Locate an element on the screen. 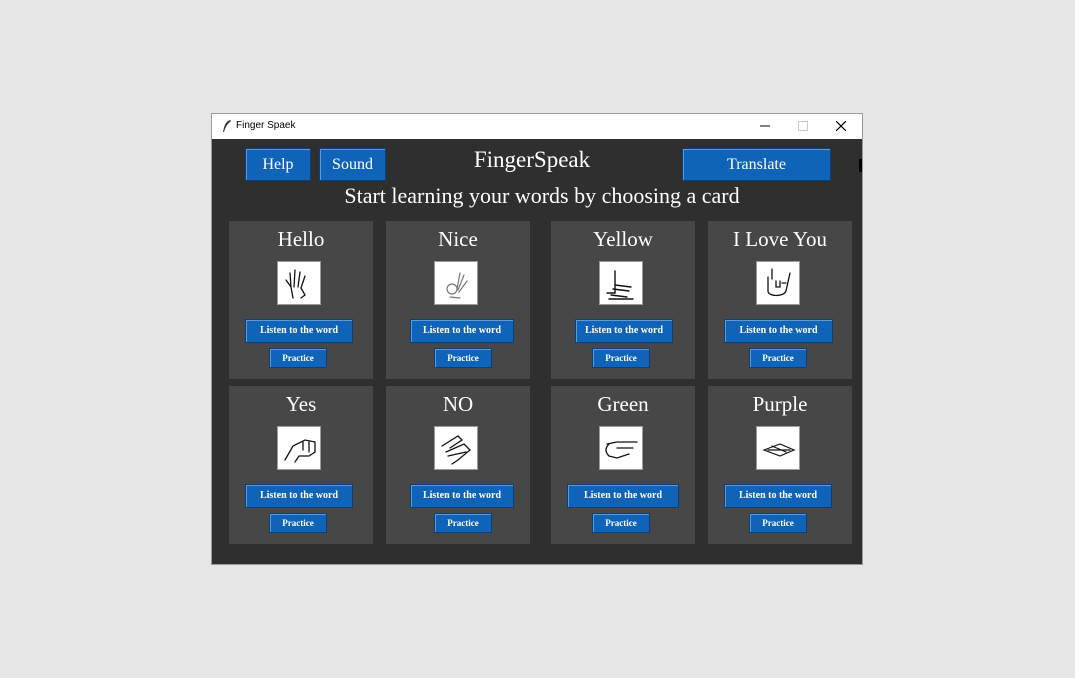  thumb-pinky-hand-icon is located at coordinates (620, 285).